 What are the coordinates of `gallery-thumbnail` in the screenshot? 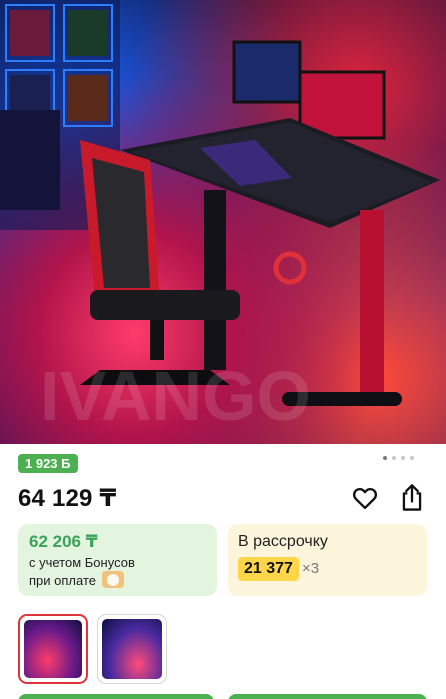 It's located at (132, 649).